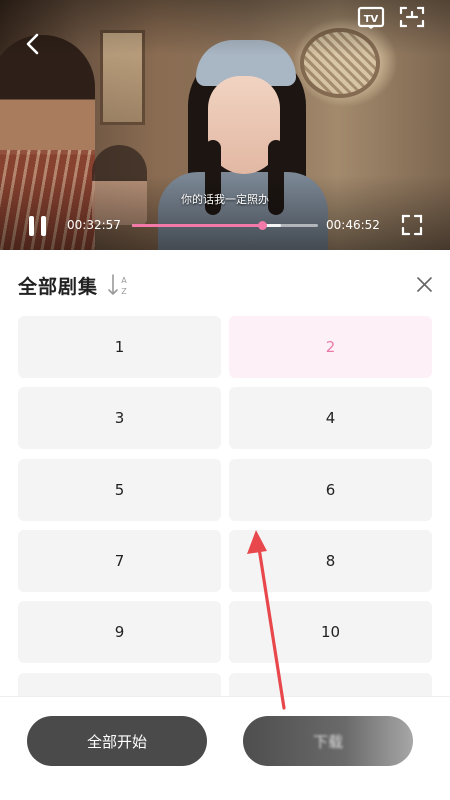 The height and width of the screenshot is (800, 450). I want to click on progress-fill, so click(197, 225).